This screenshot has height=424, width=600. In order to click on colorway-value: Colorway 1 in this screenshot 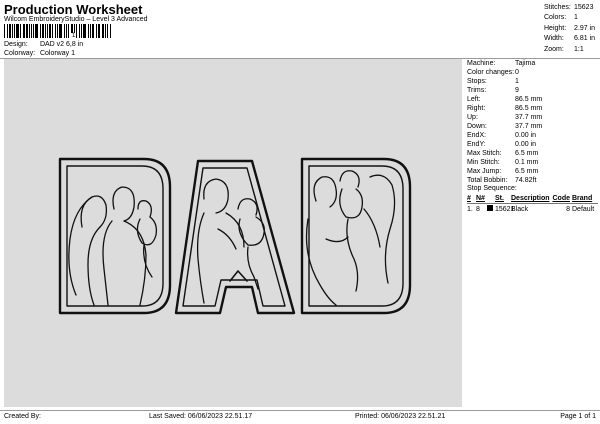, I will do `click(57, 53)`.